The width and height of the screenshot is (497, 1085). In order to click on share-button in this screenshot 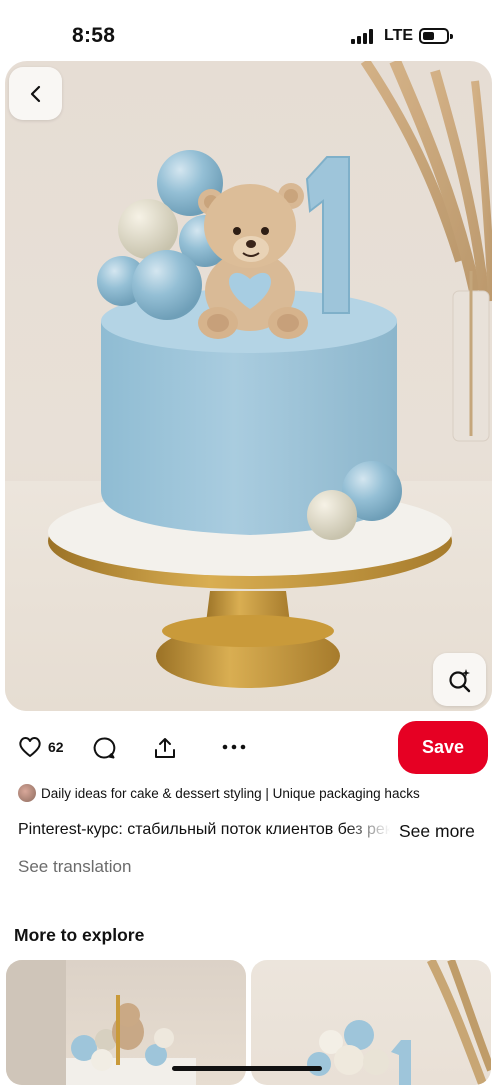, I will do `click(165, 748)`.